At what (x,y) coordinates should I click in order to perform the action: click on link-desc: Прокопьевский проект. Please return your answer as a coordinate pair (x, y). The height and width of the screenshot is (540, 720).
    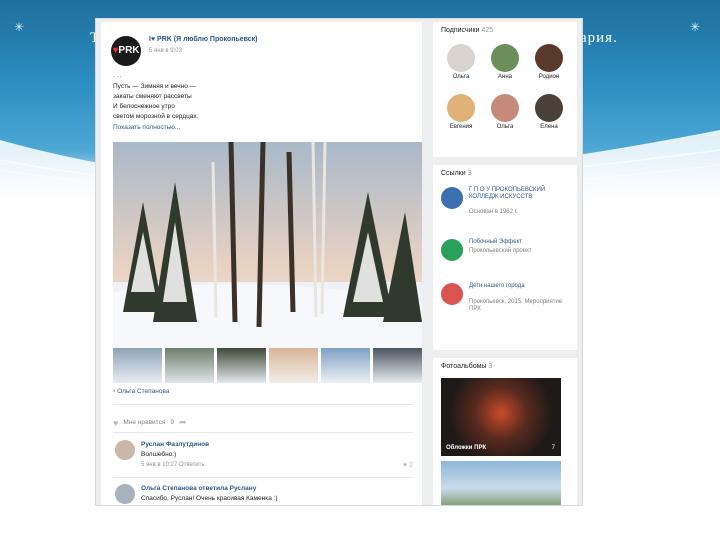
    Looking at the image, I should click on (500, 251).